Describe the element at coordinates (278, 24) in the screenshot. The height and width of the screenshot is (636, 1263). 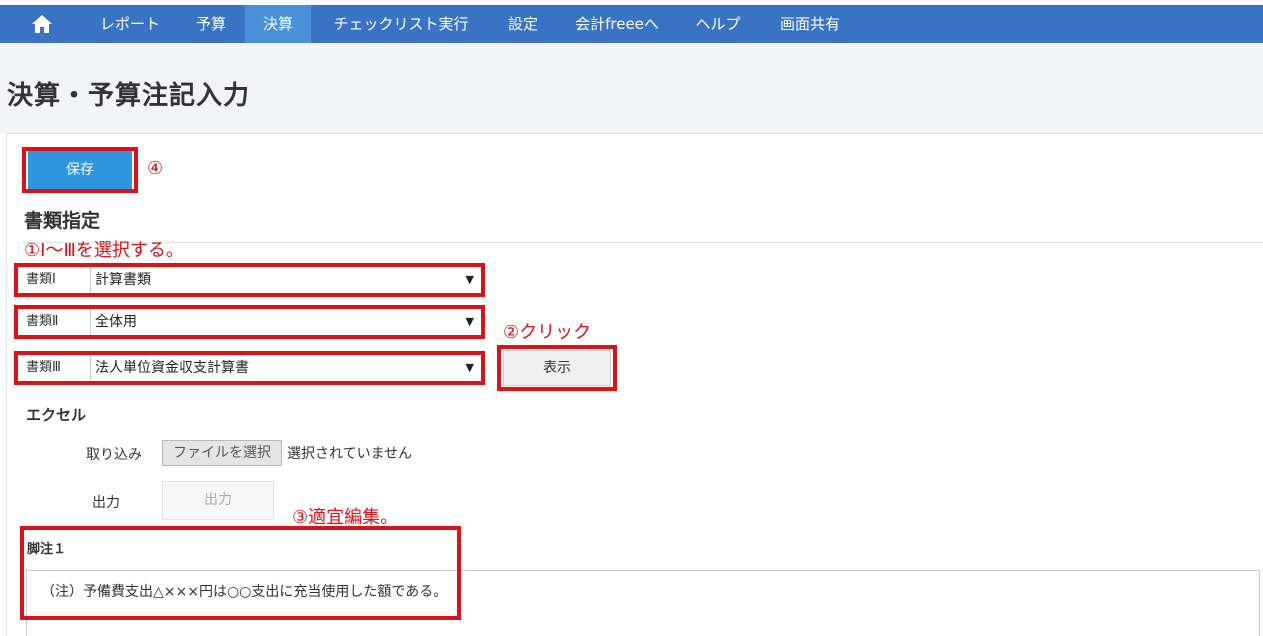
I see `nav-item-settlement: 決算` at that location.